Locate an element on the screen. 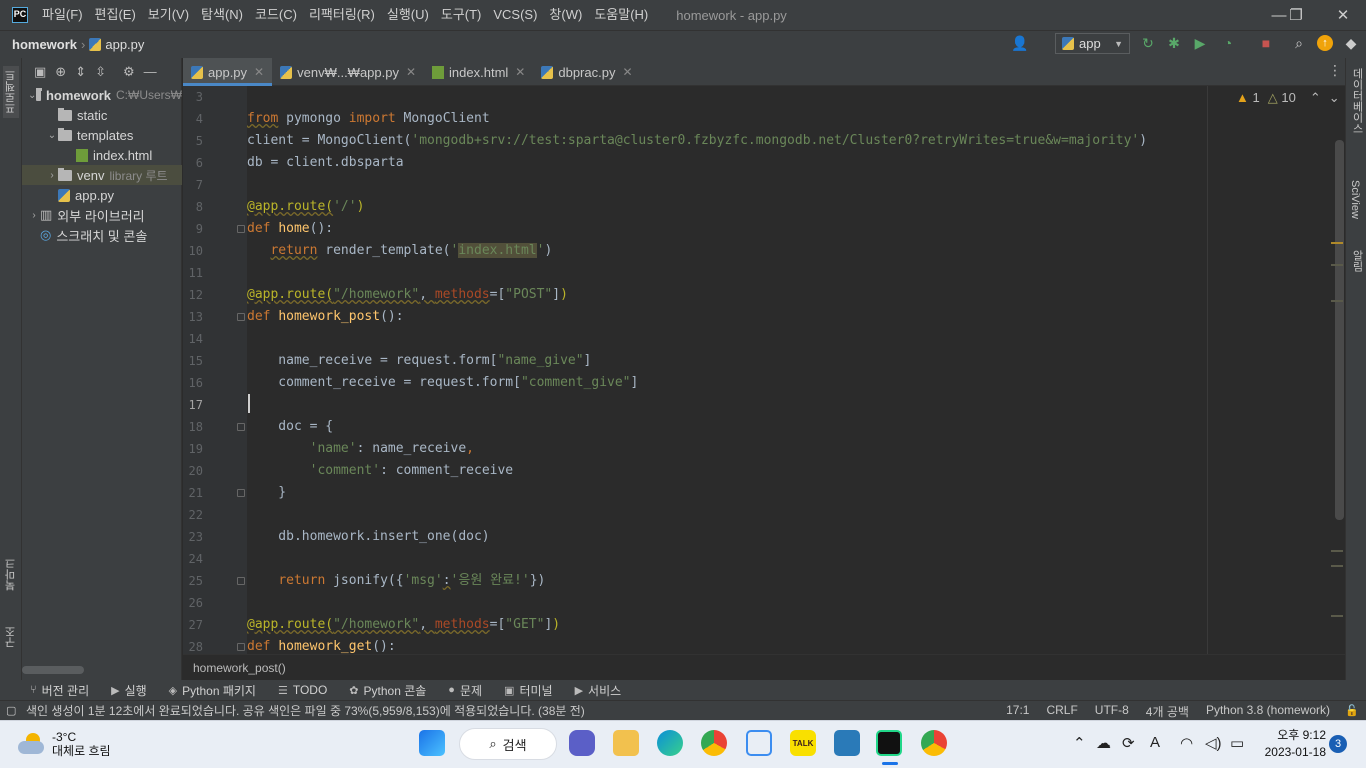  notepad-icon is located at coordinates (847, 743).